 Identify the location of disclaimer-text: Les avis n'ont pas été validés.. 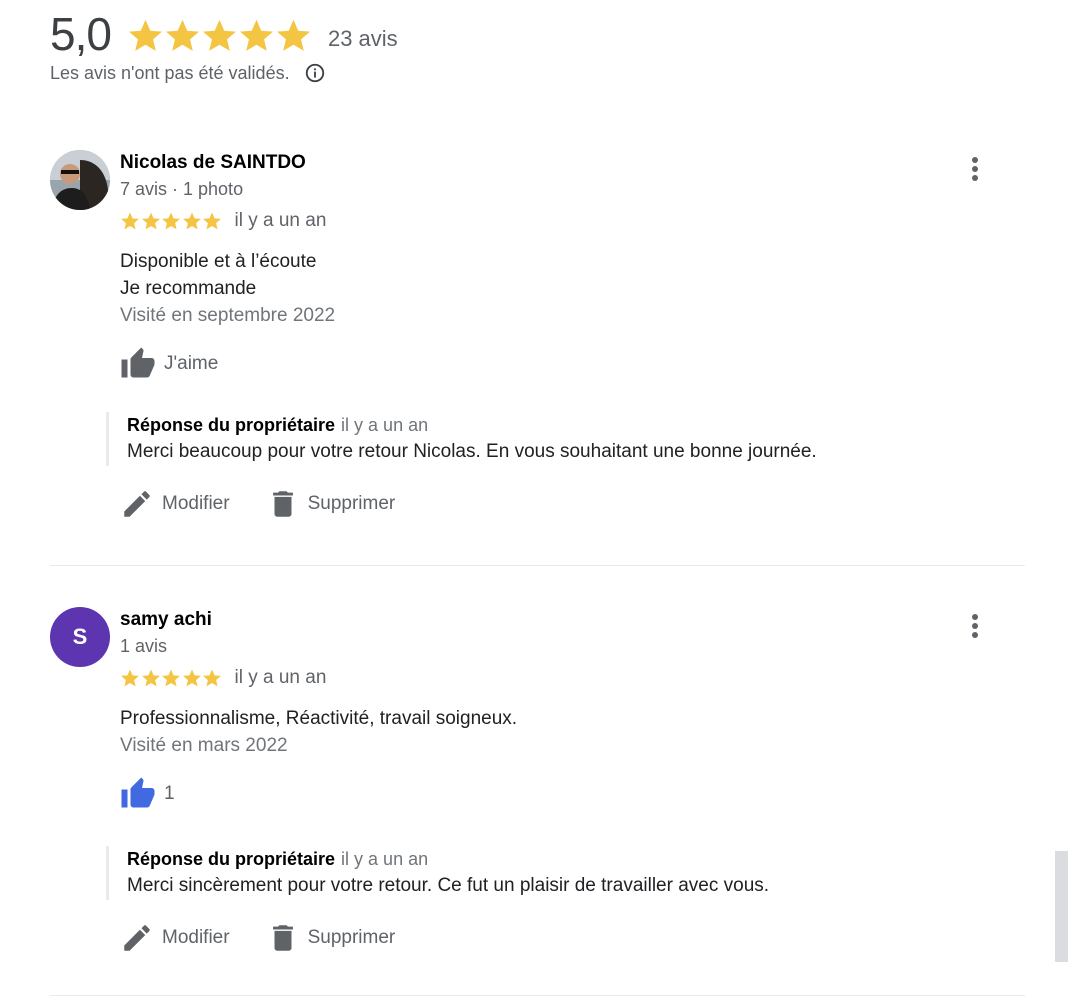
(170, 72).